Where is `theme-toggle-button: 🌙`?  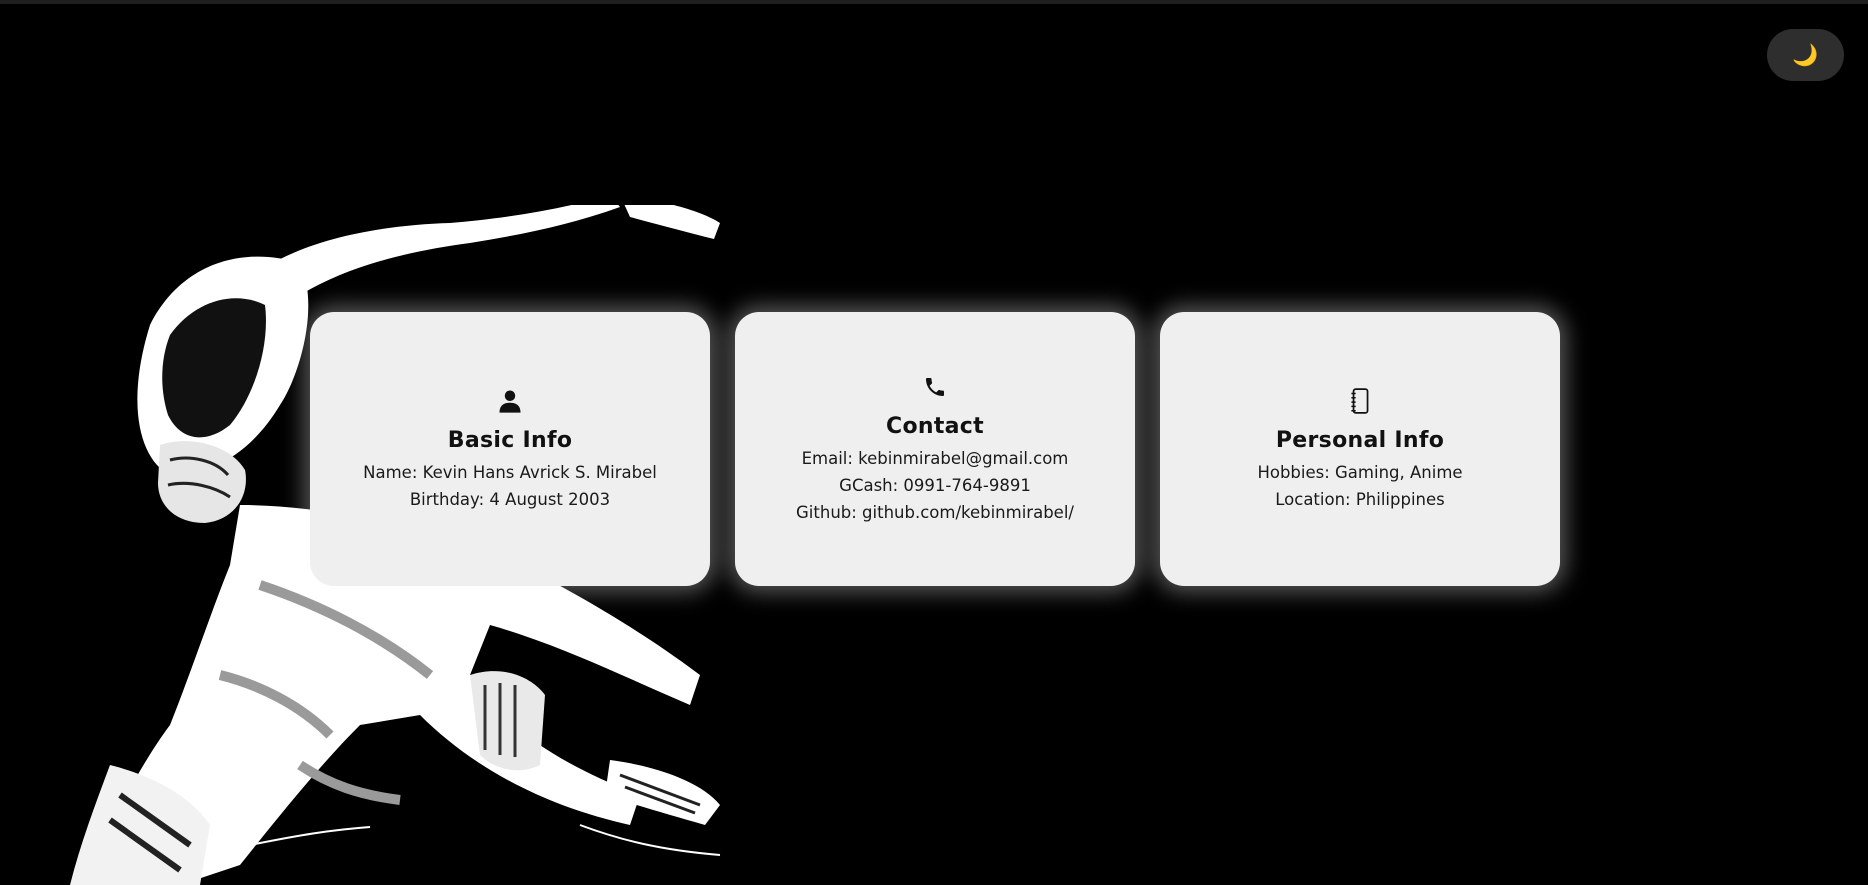
theme-toggle-button: 🌙 is located at coordinates (1805, 55).